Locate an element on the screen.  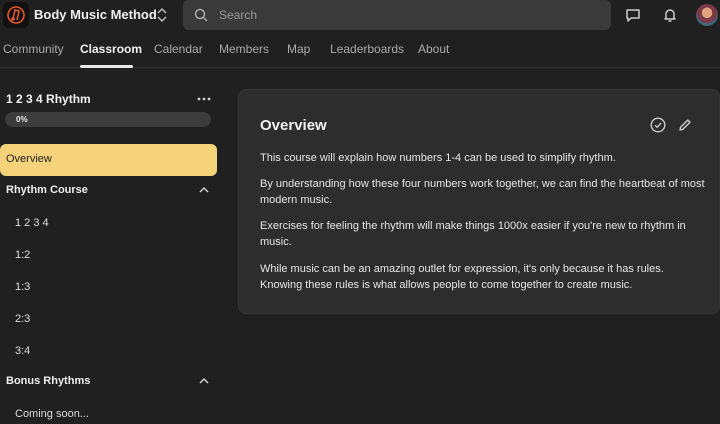
app-name: Body Music Method is located at coordinates (95, 14).